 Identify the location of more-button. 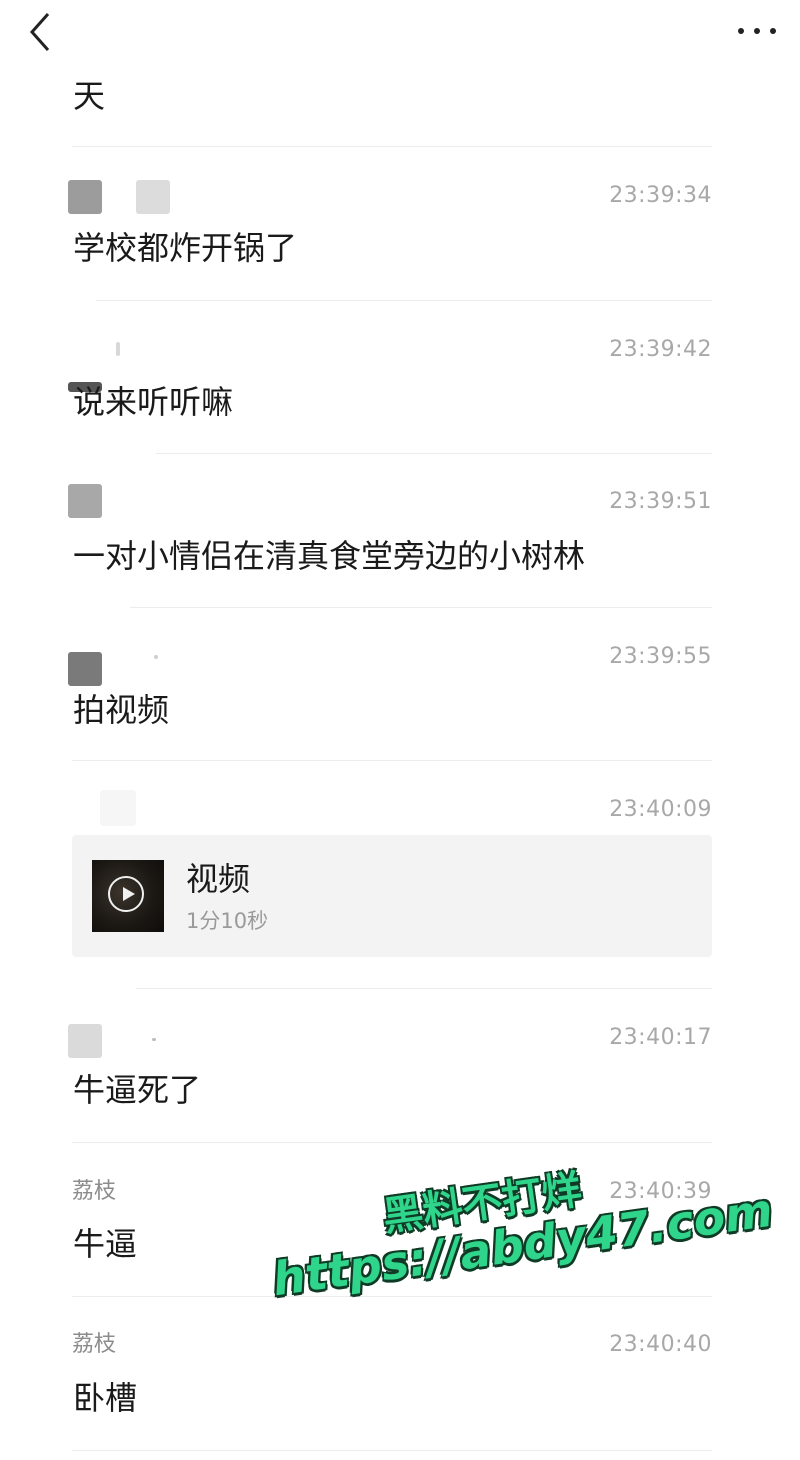
(757, 30).